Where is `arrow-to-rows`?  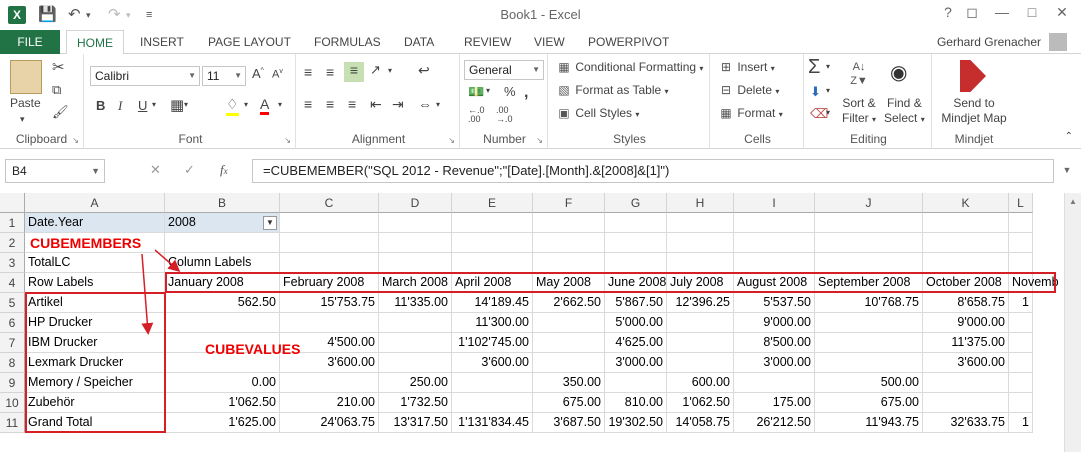 arrow-to-rows is located at coordinates (147, 294).